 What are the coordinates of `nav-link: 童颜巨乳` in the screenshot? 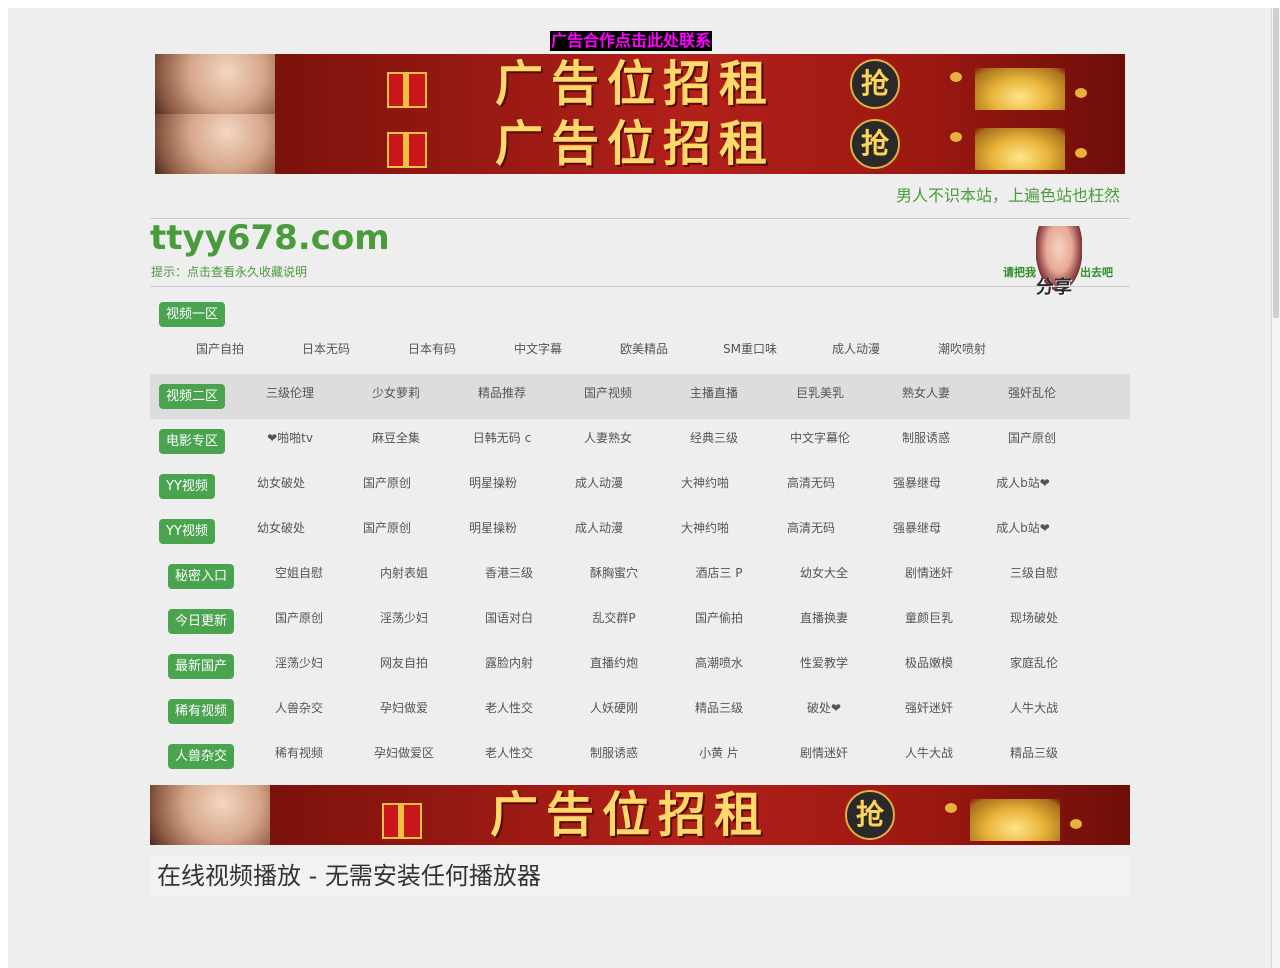 It's located at (929, 618).